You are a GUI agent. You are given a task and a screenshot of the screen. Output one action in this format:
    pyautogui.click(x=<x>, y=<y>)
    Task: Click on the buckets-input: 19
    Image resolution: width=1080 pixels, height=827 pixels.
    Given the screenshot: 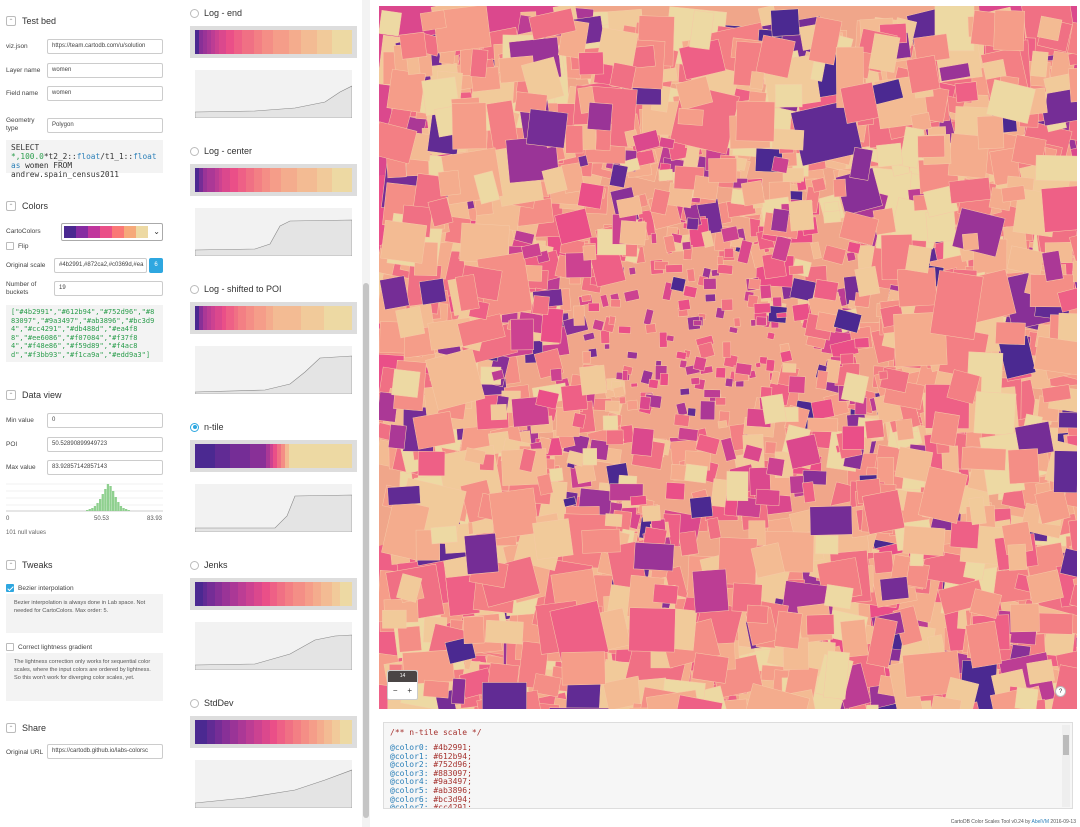 What is the action you would take?
    pyautogui.click(x=108, y=288)
    